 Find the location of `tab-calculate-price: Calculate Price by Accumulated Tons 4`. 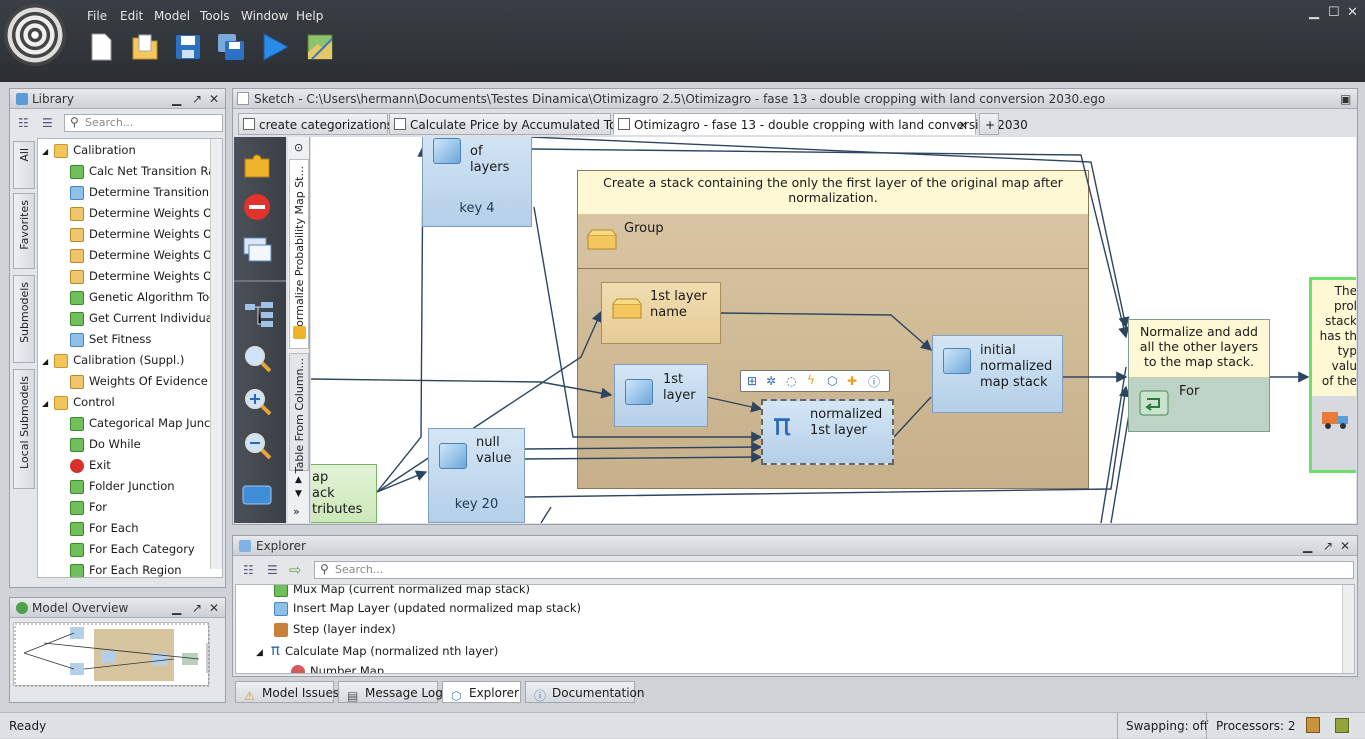

tab-calculate-price: Calculate Price by Accumulated Tons 4 is located at coordinates (515, 124).